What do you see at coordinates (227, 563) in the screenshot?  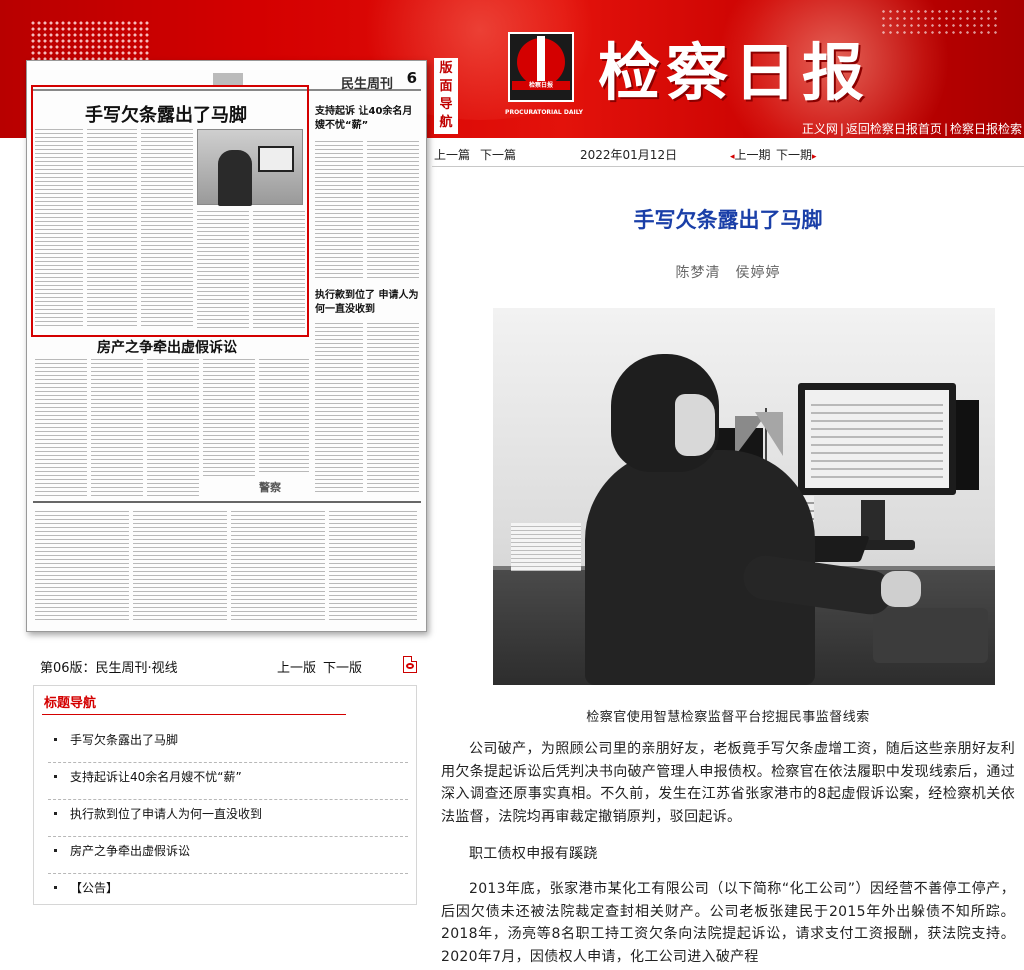 I see `thumbnail-notice-area` at bounding box center [227, 563].